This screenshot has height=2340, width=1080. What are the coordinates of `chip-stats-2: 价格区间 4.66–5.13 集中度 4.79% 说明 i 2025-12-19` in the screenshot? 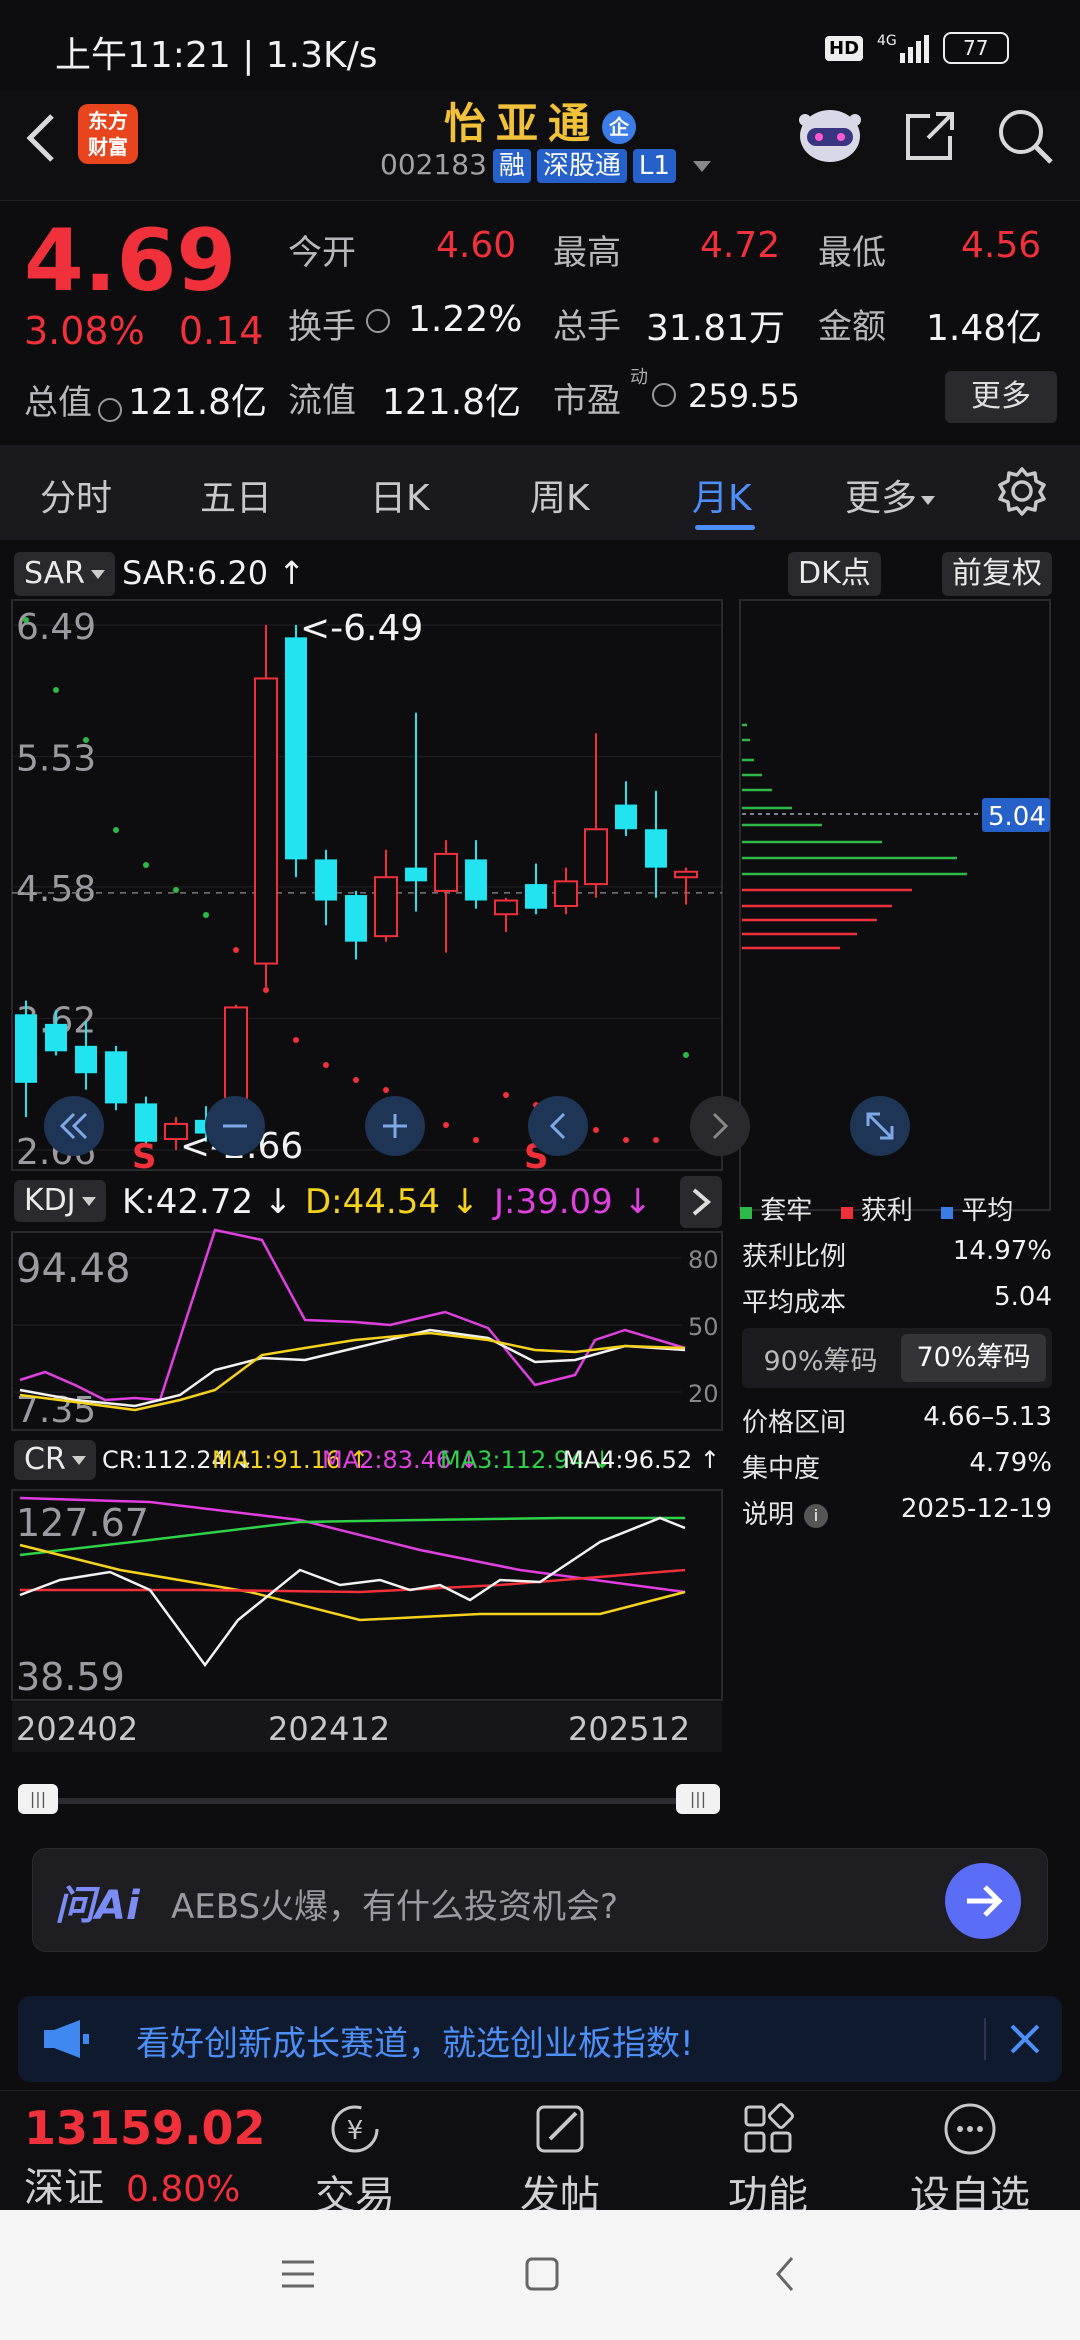 It's located at (897, 1471).